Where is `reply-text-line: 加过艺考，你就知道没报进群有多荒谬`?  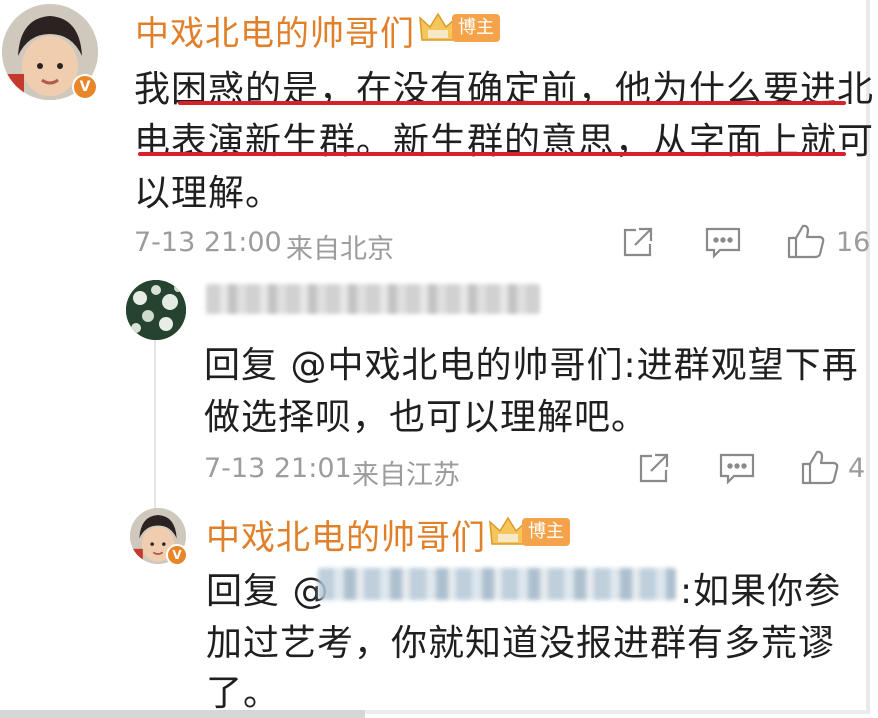
reply-text-line: 加过艺考，你就知道没报进群有多荒谬 is located at coordinates (521, 643).